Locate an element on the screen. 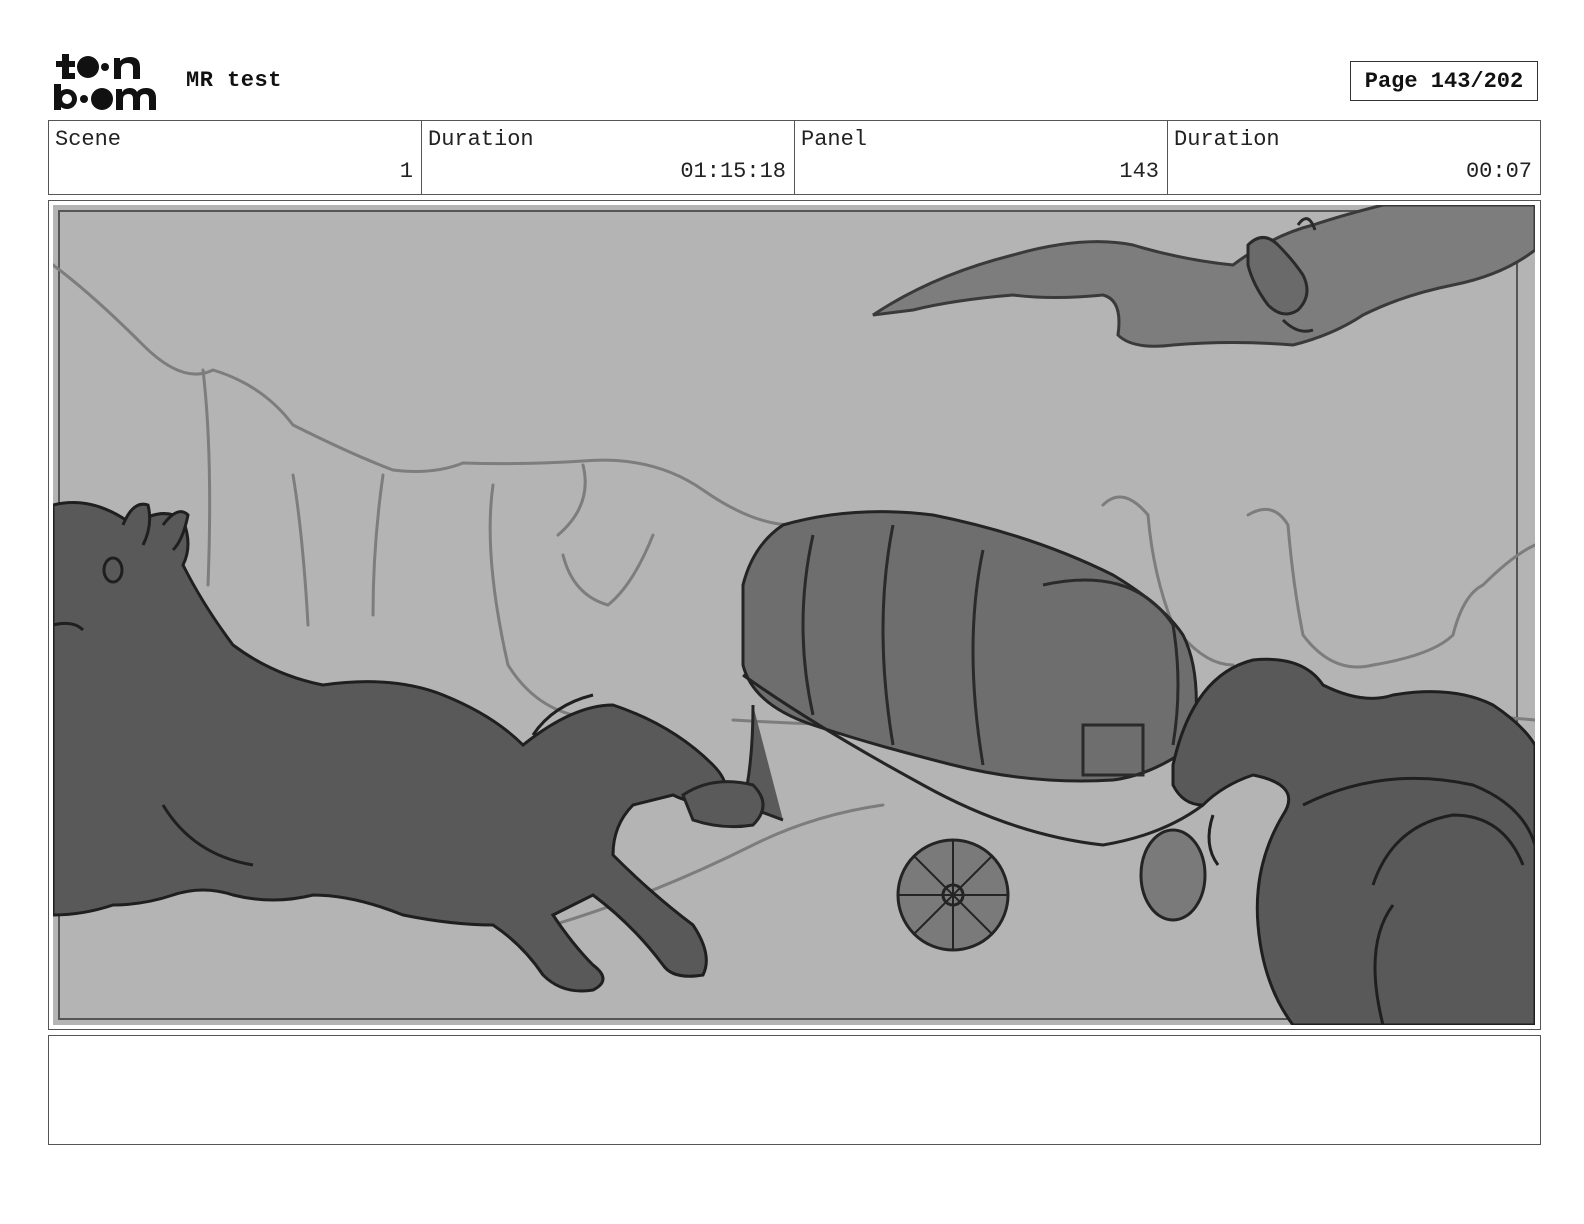 The image size is (1584, 1224). panel-cell: Panel 143 is located at coordinates (981, 157).